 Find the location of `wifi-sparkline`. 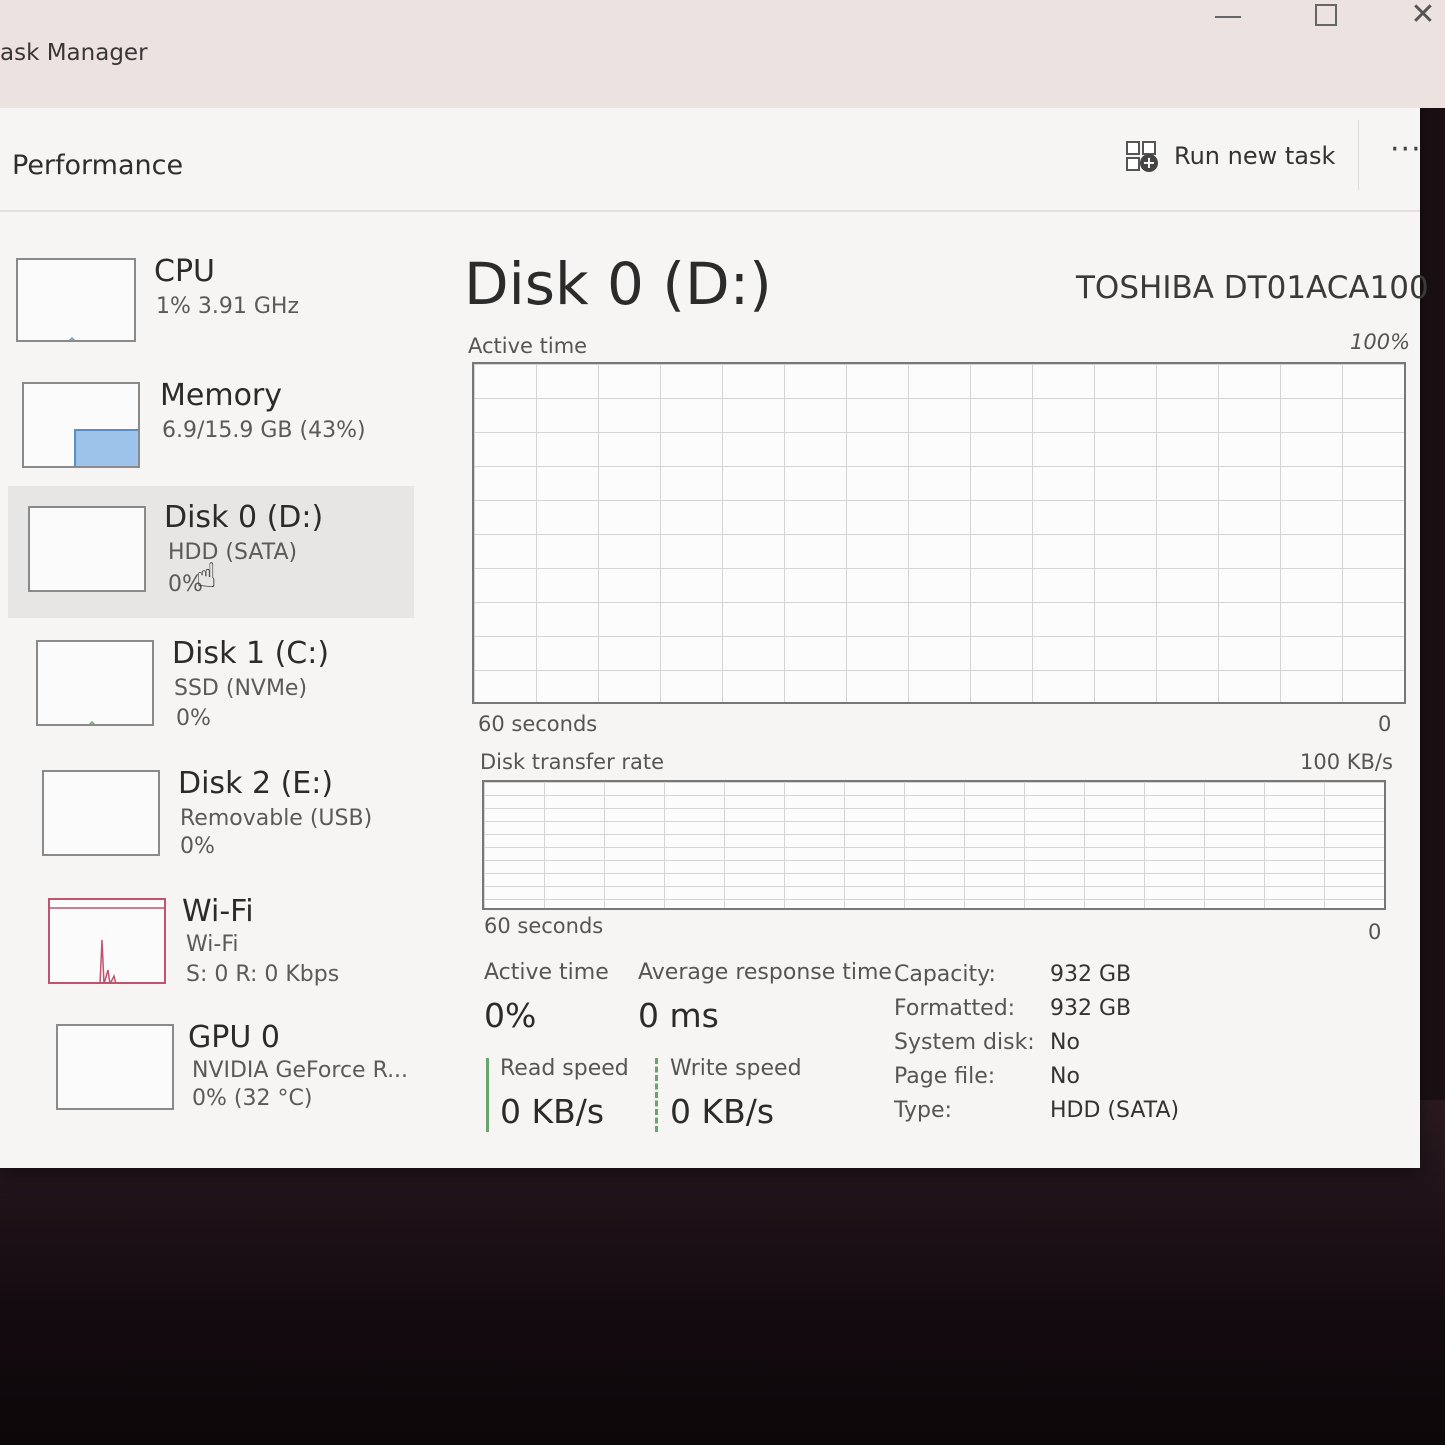

wifi-sparkline is located at coordinates (107, 944).